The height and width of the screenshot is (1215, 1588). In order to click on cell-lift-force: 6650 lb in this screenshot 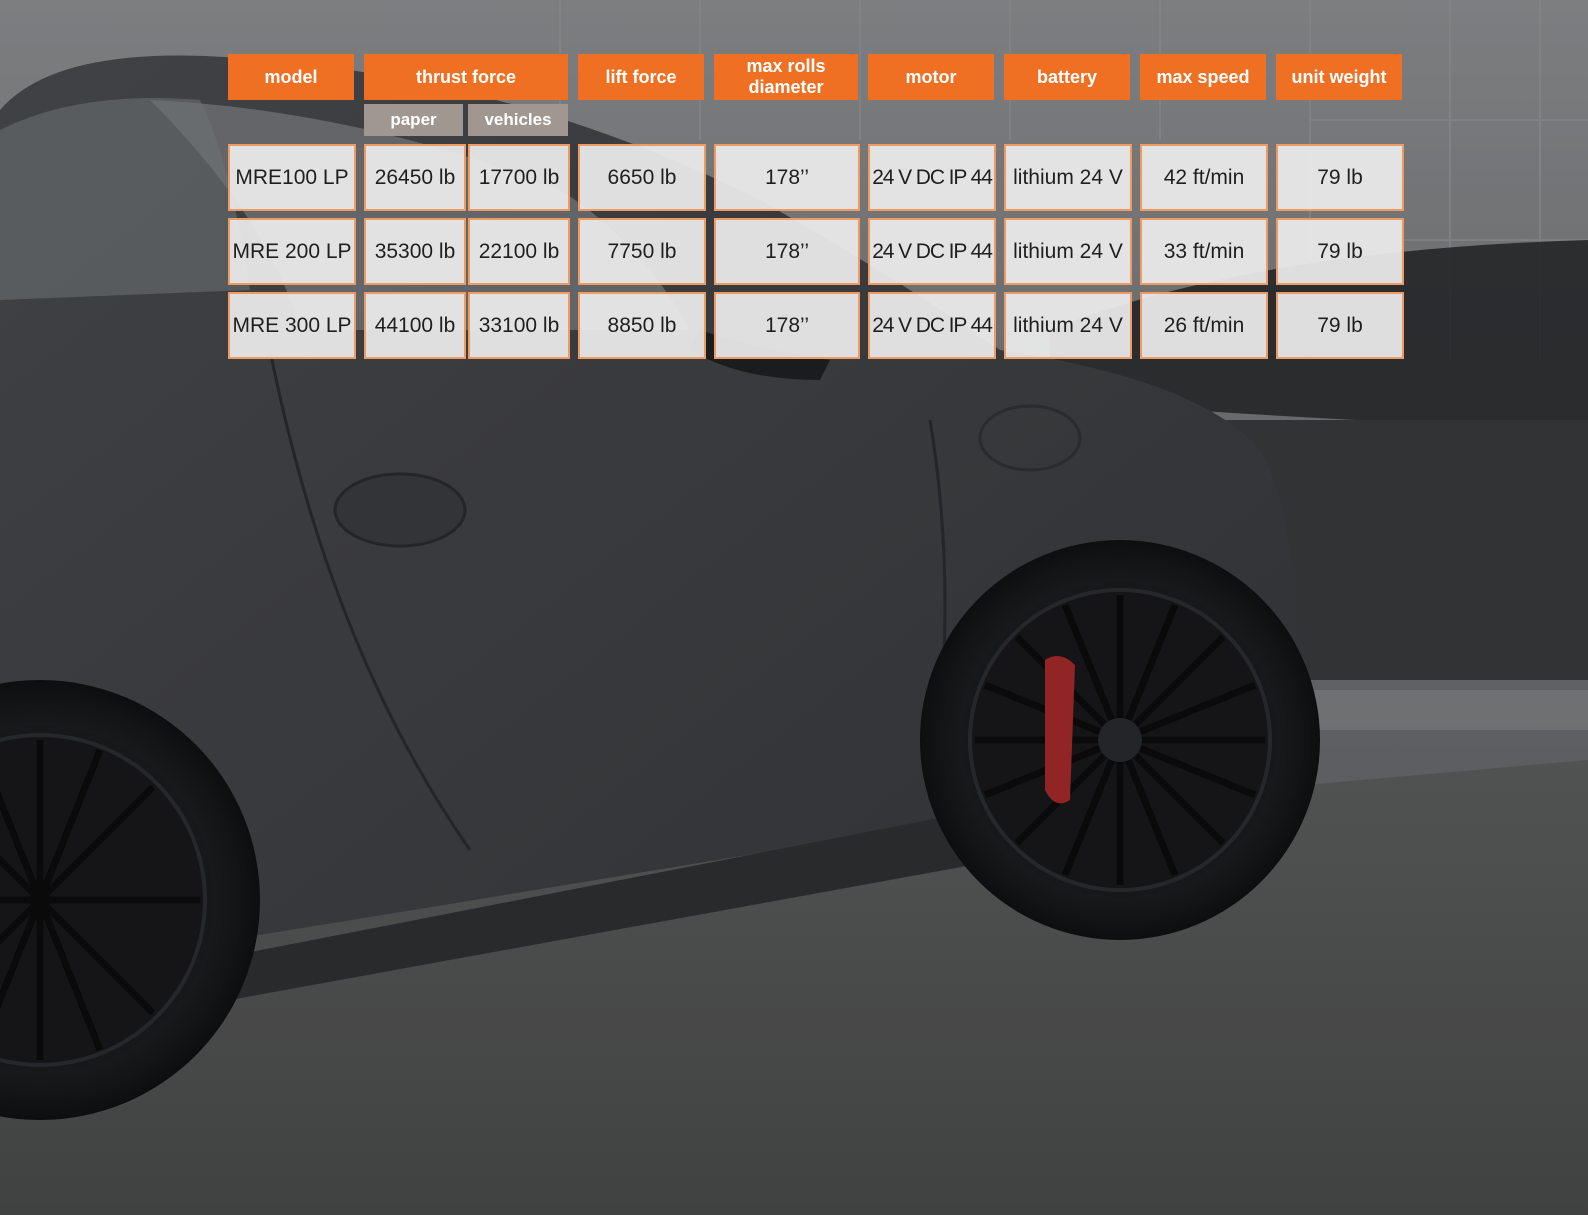, I will do `click(642, 177)`.